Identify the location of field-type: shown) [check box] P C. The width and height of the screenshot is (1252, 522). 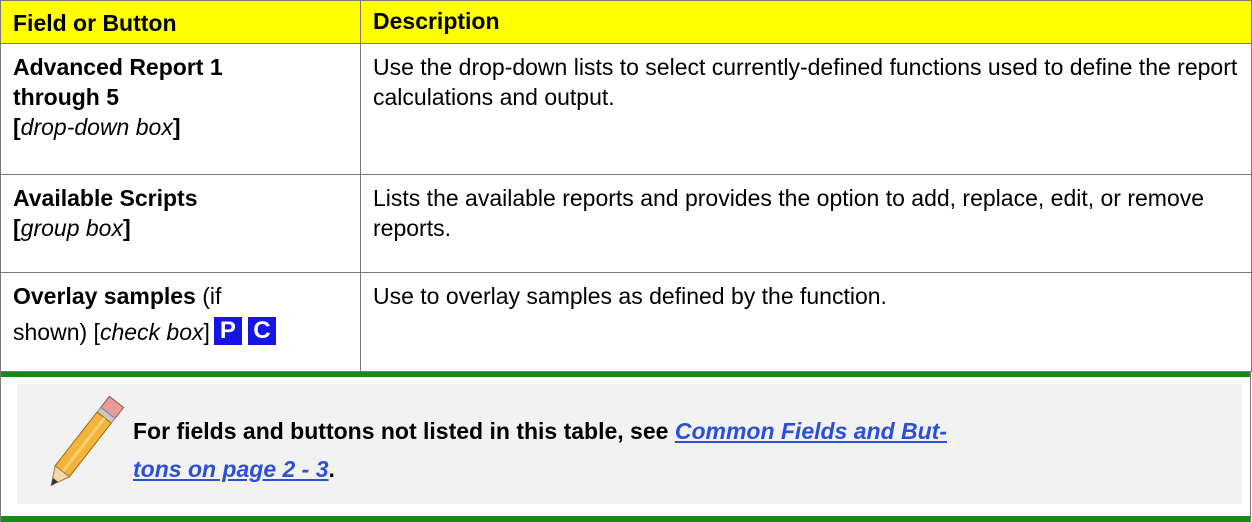
(181, 332).